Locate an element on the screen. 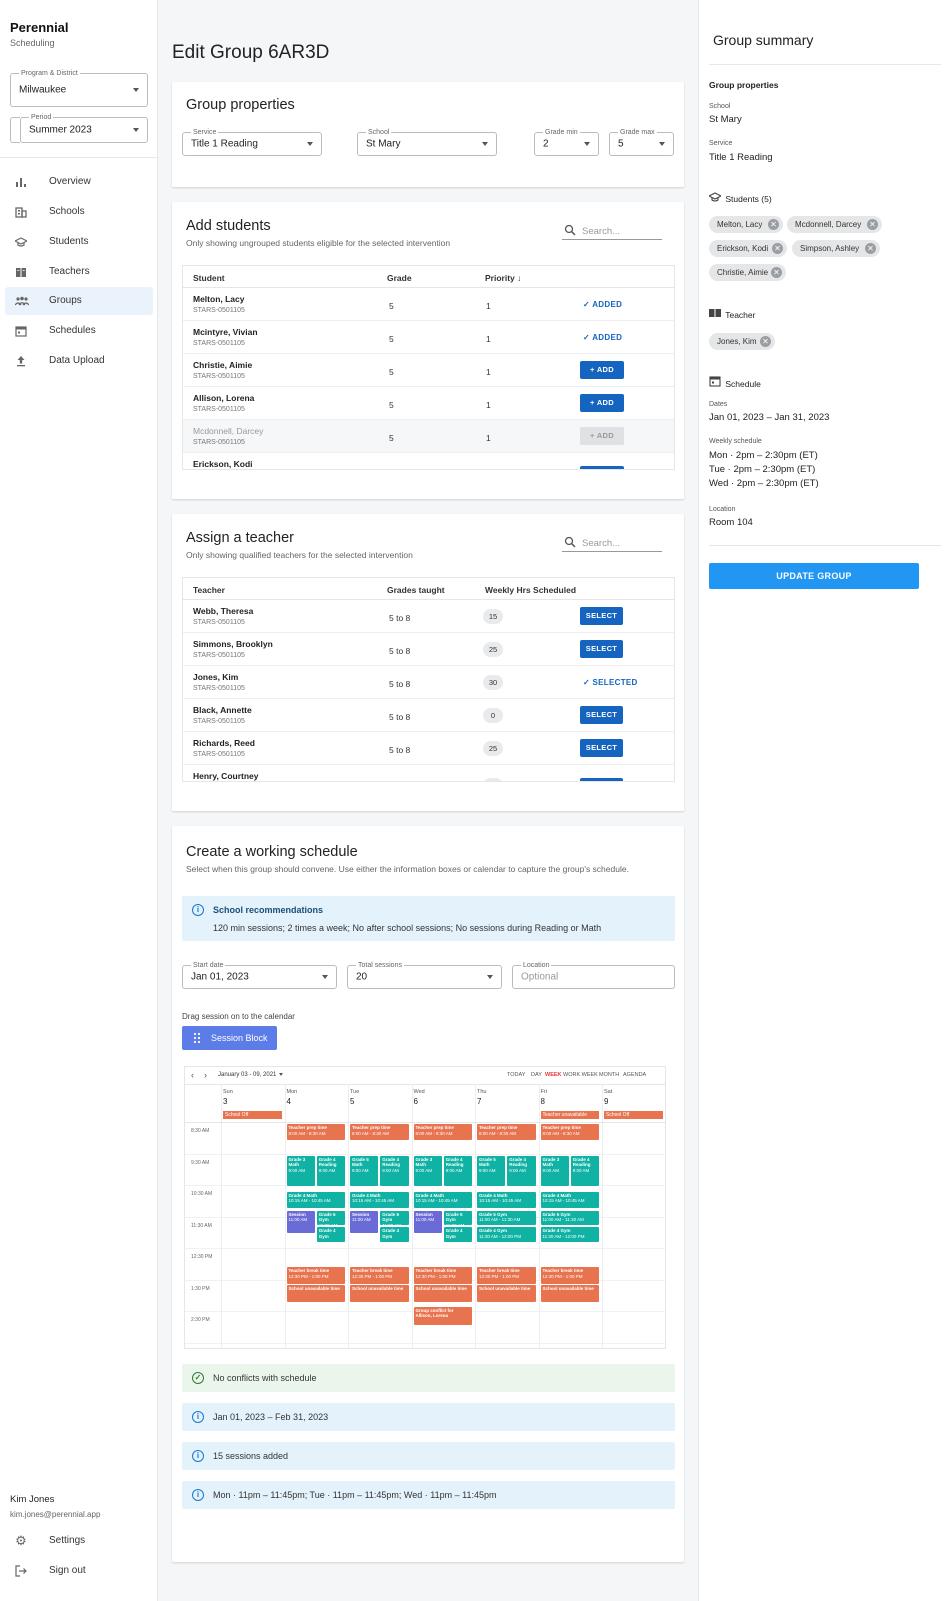 This screenshot has width=950, height=1601. service-select: Service Title 1 Reading is located at coordinates (252, 142).